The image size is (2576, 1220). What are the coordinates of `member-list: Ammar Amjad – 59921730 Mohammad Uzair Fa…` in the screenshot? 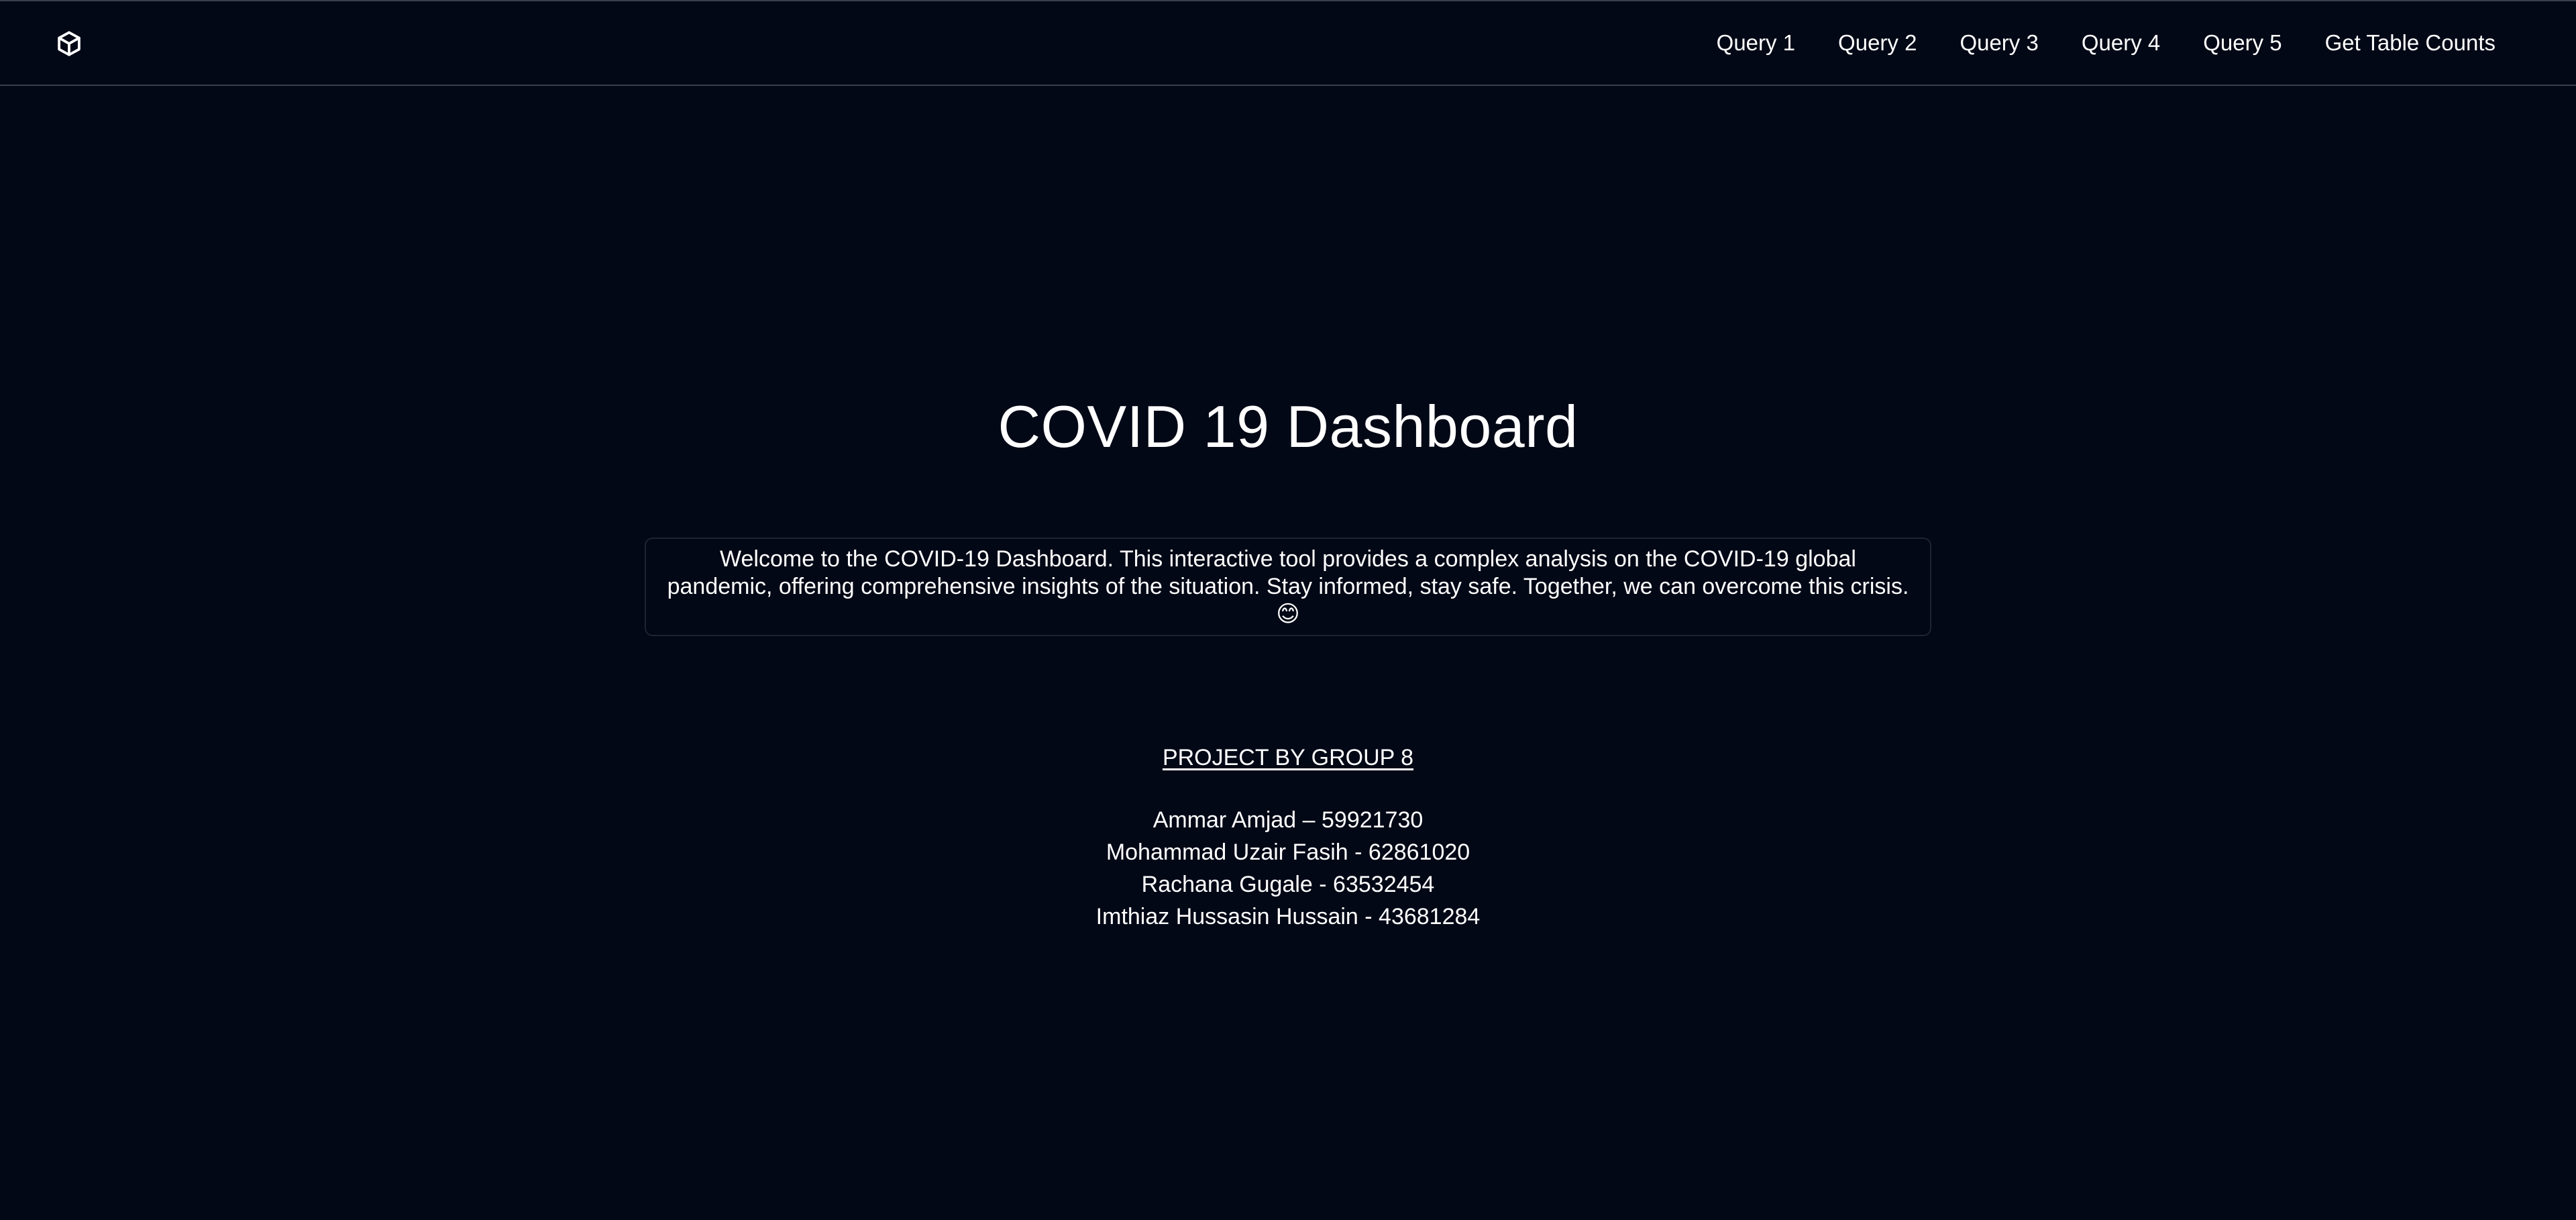 It's located at (1288, 868).